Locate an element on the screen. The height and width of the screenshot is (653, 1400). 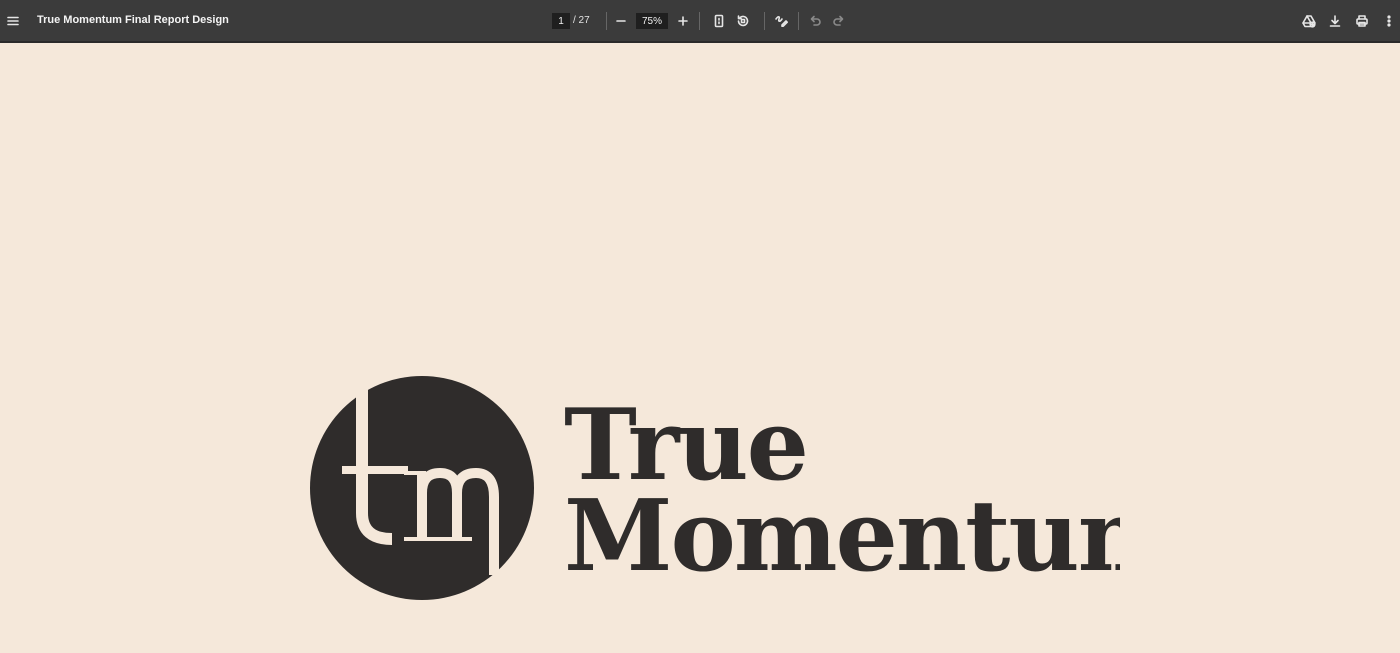
more-actions-button is located at coordinates (1388, 21).